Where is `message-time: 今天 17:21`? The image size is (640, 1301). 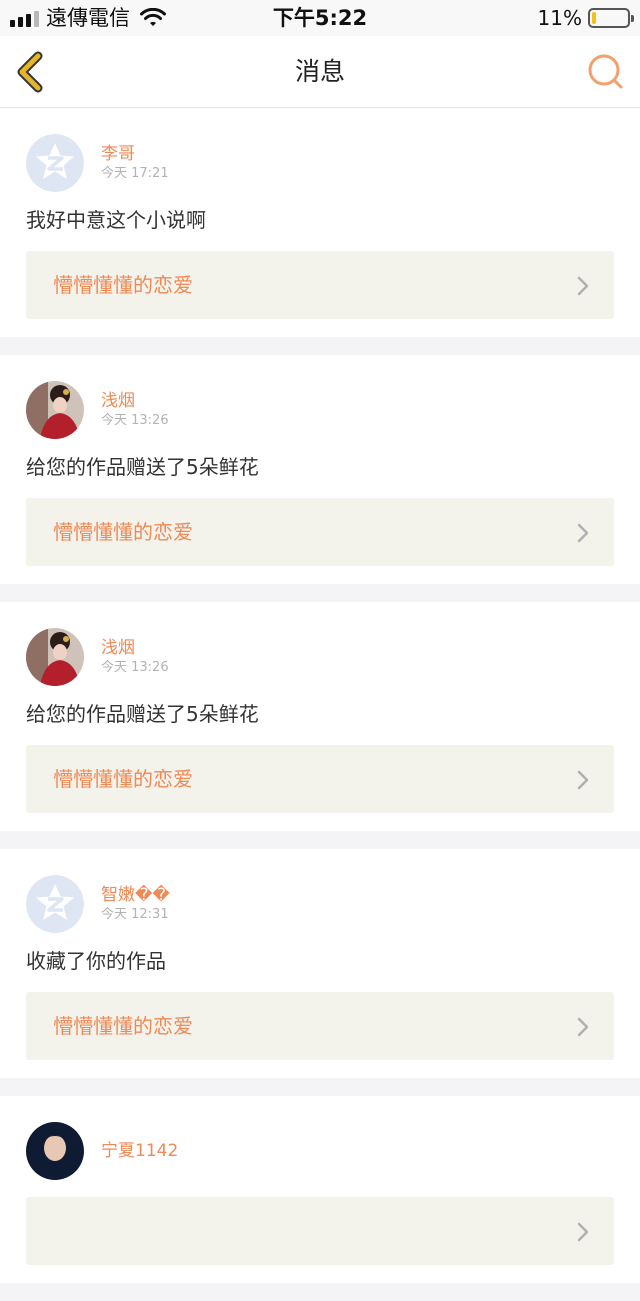 message-time: 今天 17:21 is located at coordinates (135, 173).